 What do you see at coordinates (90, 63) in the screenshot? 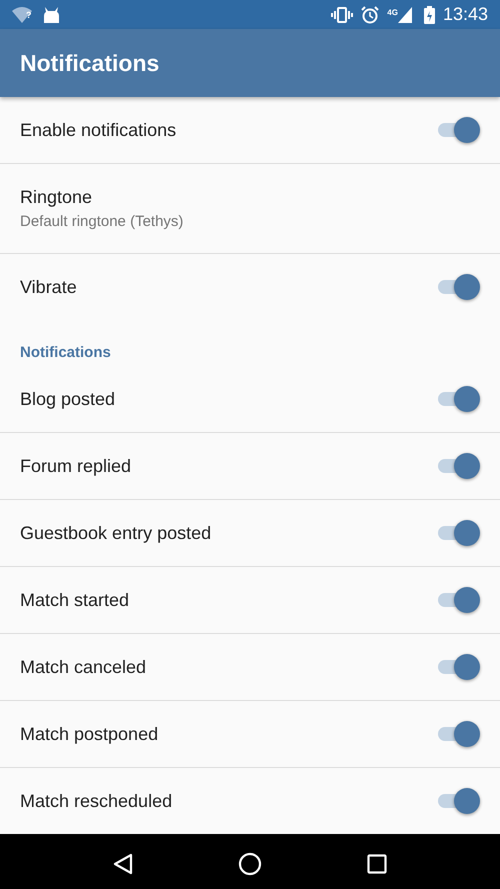
I see `screen-title: Notifications` at bounding box center [90, 63].